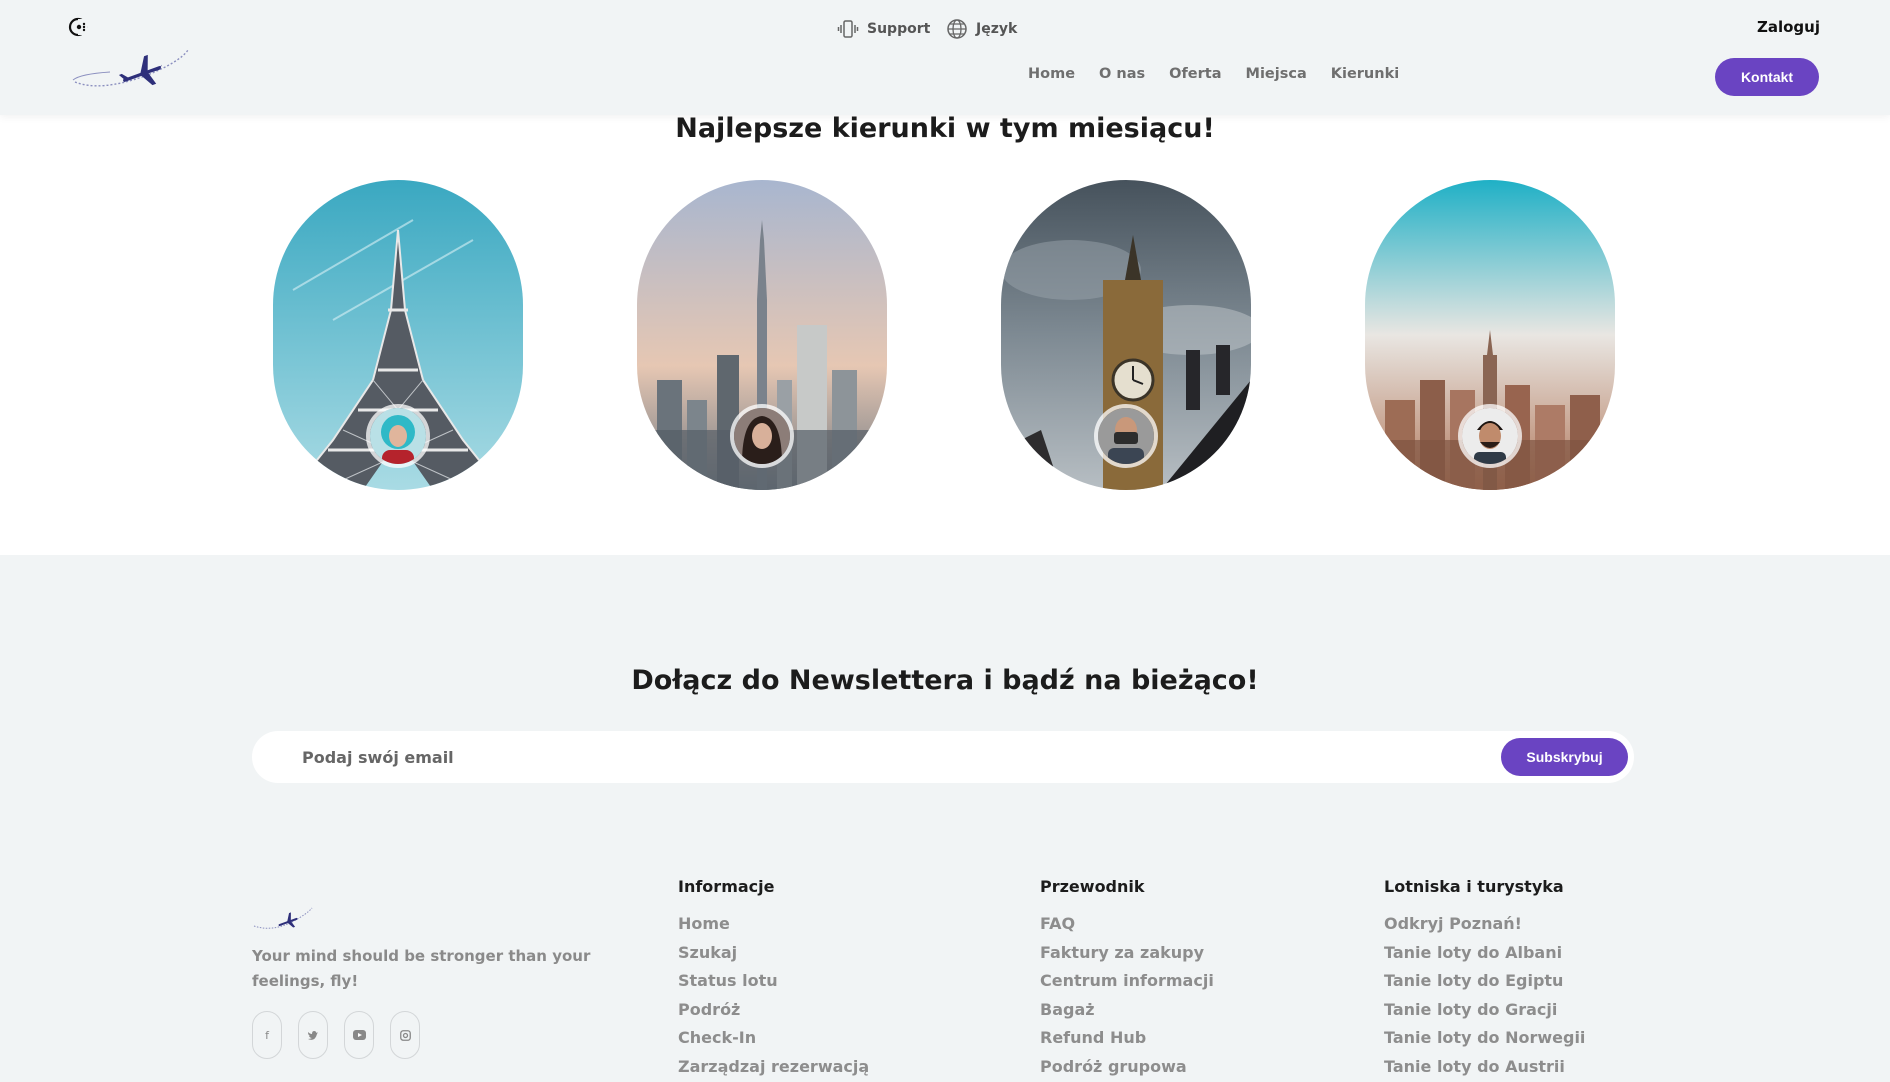  I want to click on footer-column-heading: Przewodnik, so click(1092, 886).